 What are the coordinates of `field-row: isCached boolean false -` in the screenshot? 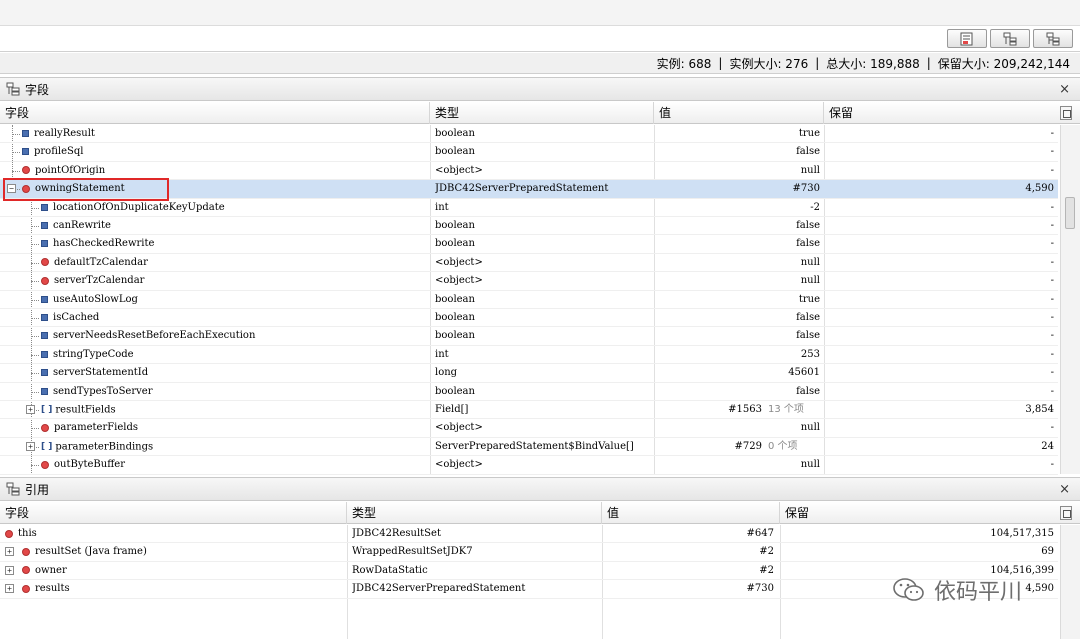 It's located at (529, 318).